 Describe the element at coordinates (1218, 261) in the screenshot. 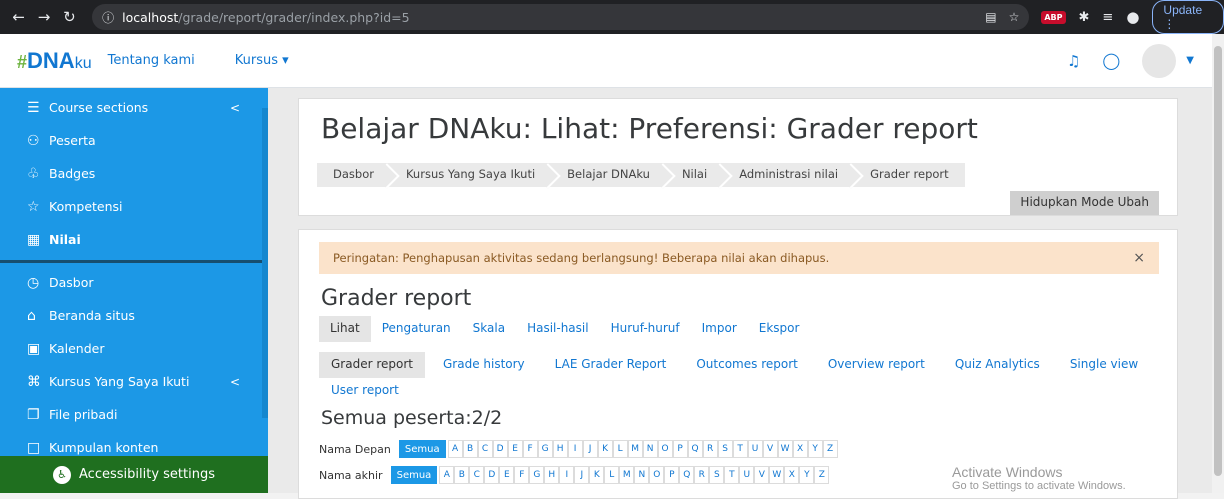

I see `scrollbar-thumb` at that location.